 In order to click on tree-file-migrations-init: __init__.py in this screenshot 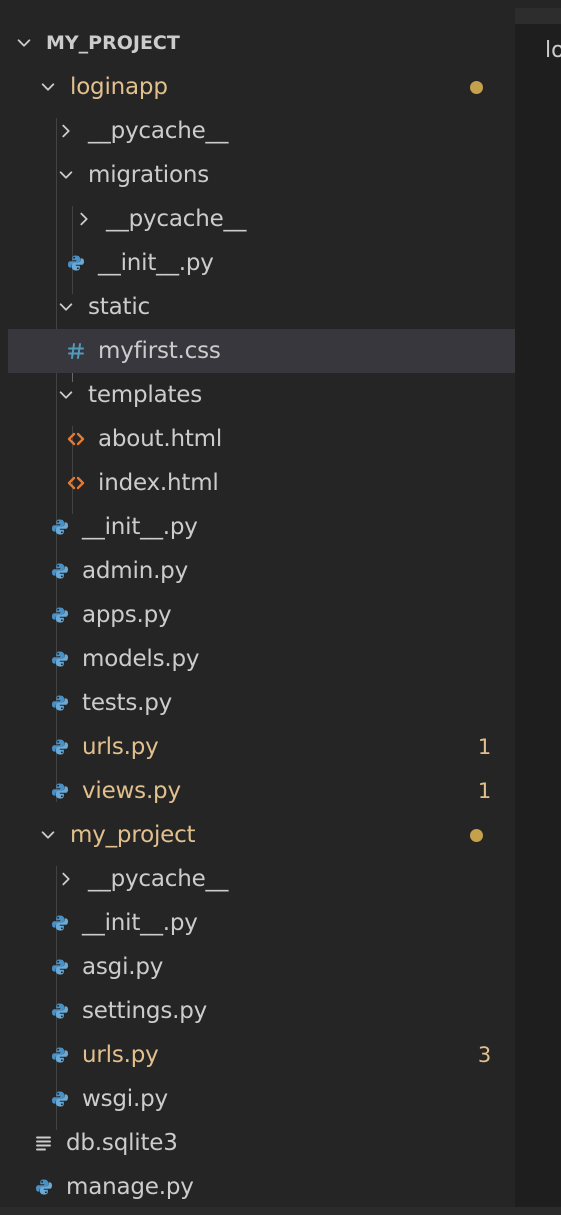, I will do `click(261, 263)`.